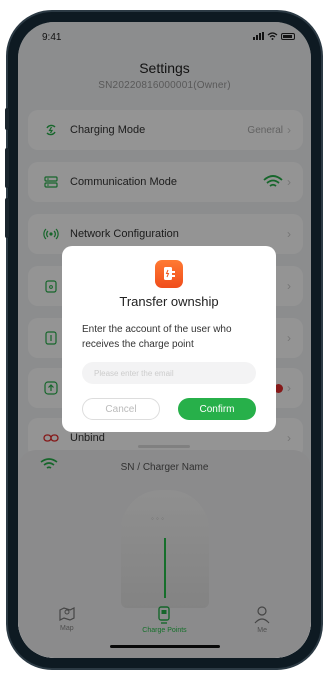 The width and height of the screenshot is (329, 673). I want to click on confirm-button: Confirm, so click(217, 409).